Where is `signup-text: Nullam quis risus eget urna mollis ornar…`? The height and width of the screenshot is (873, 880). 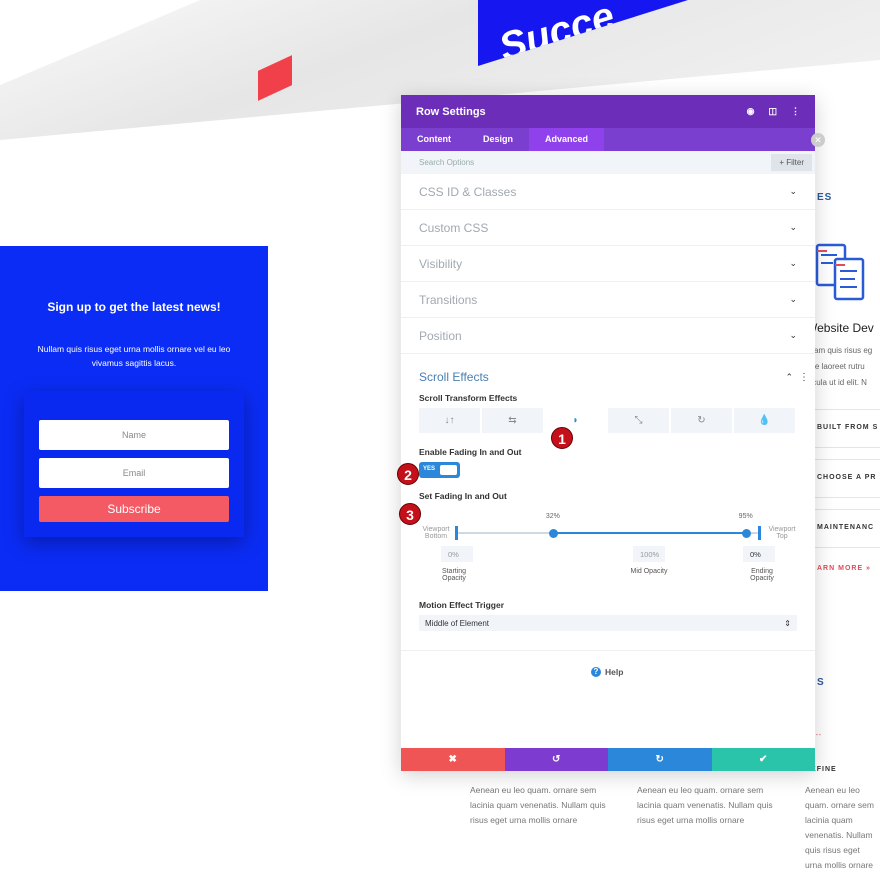 signup-text: Nullam quis risus eget urna mollis ornar… is located at coordinates (134, 356).